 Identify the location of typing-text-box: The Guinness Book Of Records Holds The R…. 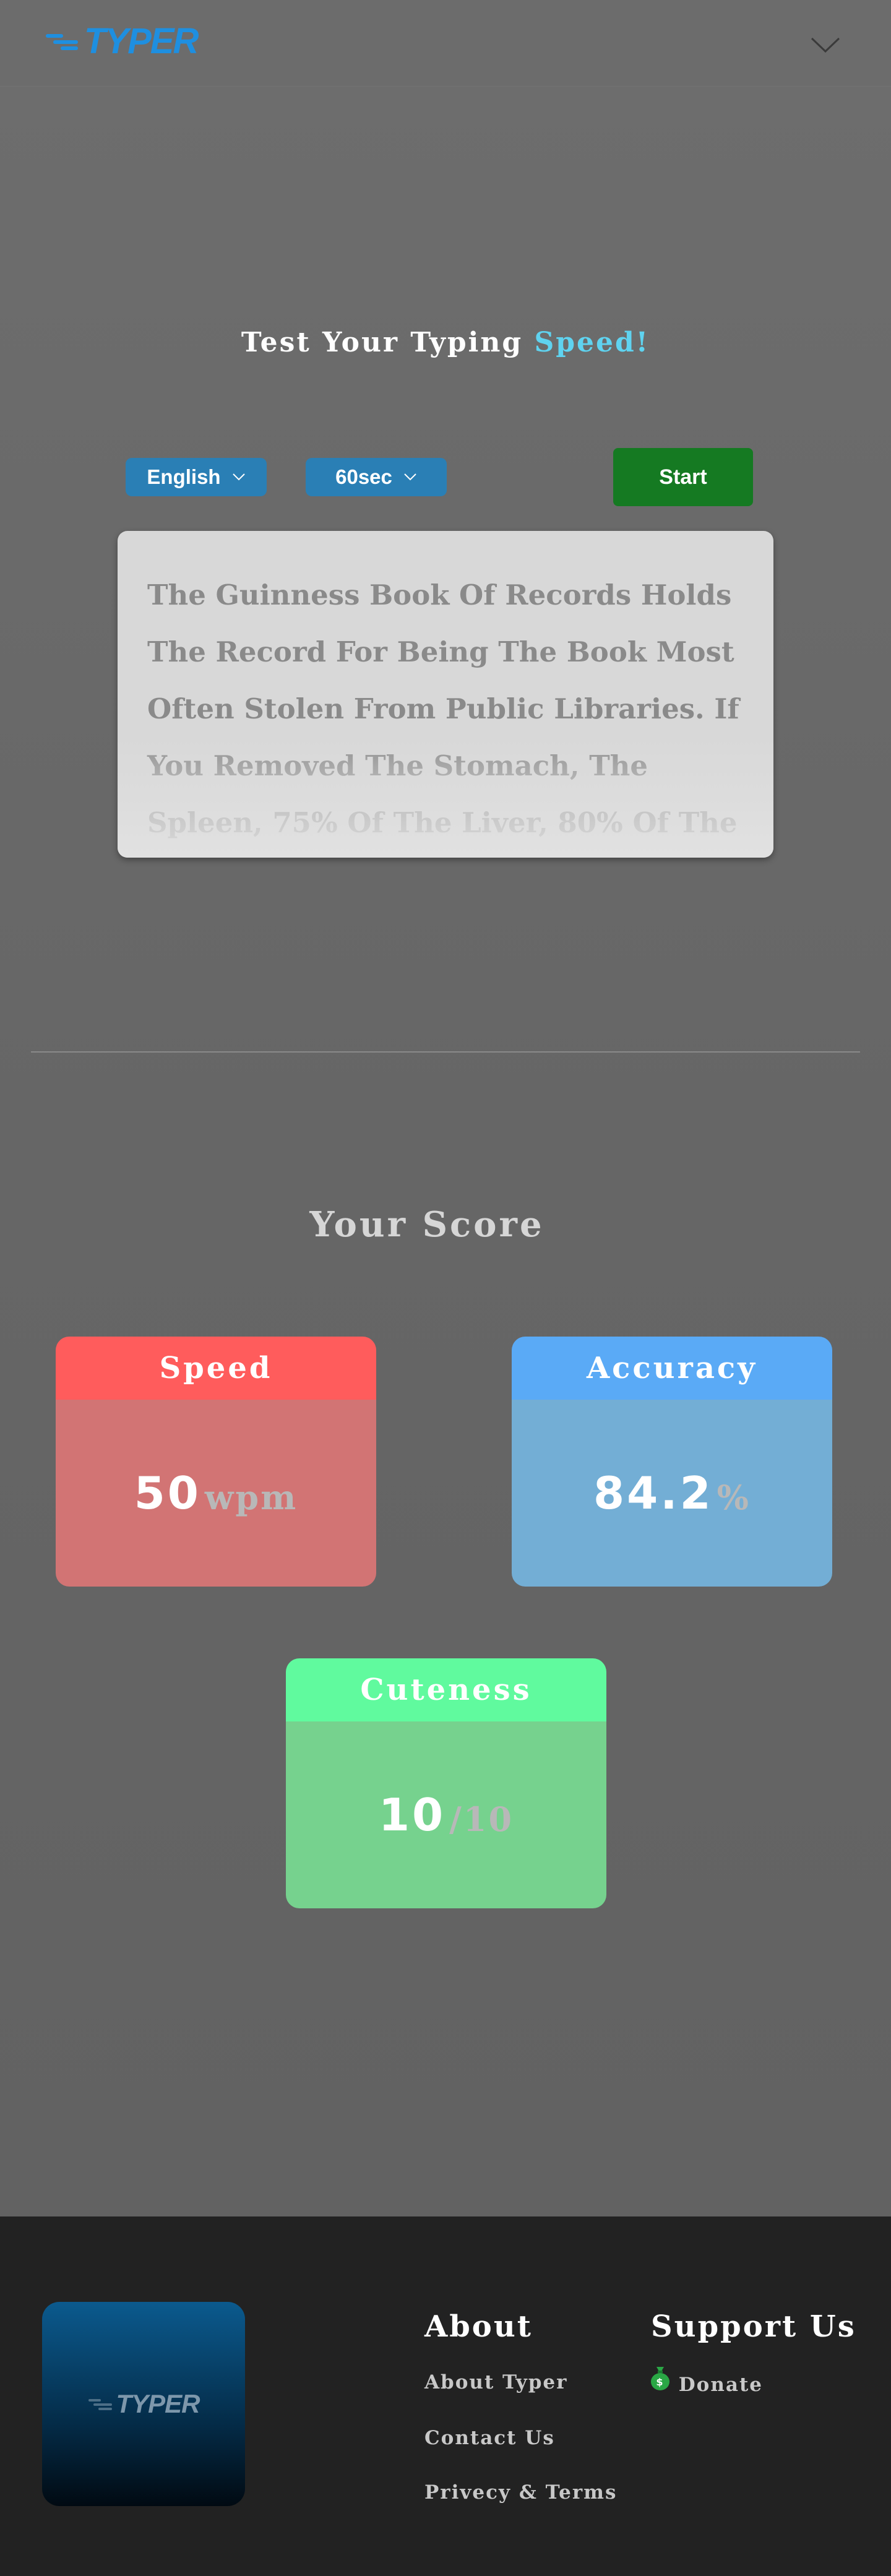
(445, 694).